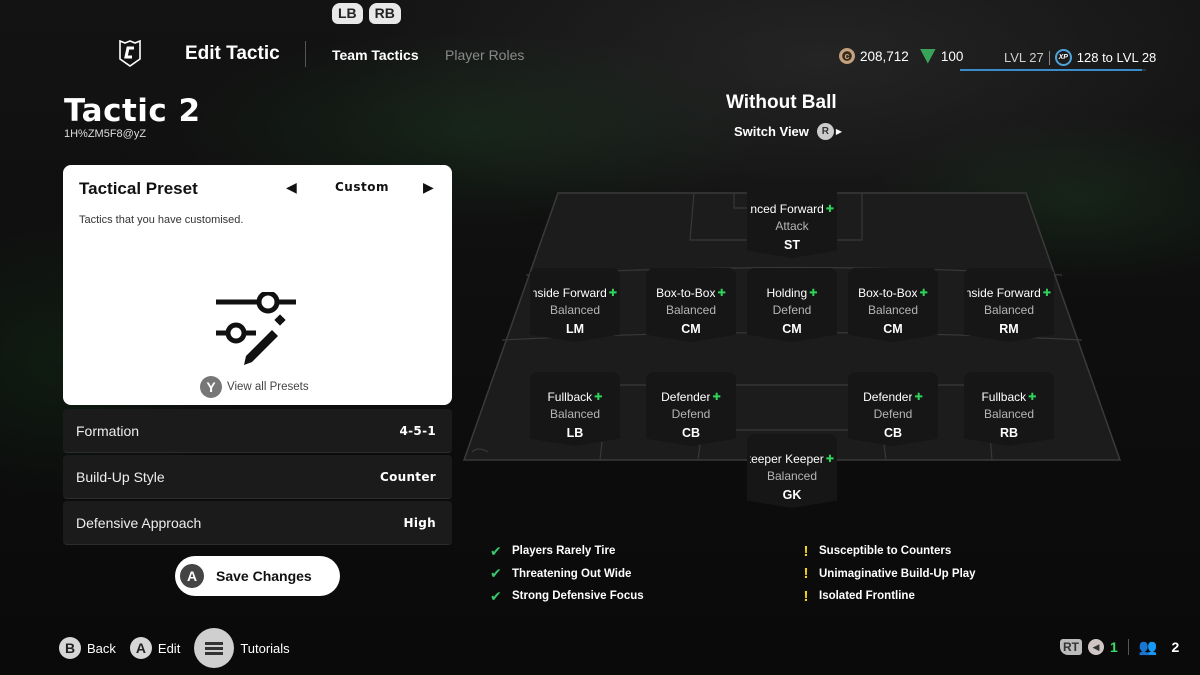 This screenshot has width=1200, height=675. I want to click on voice-chat-icon: ◀, so click(1096, 647).